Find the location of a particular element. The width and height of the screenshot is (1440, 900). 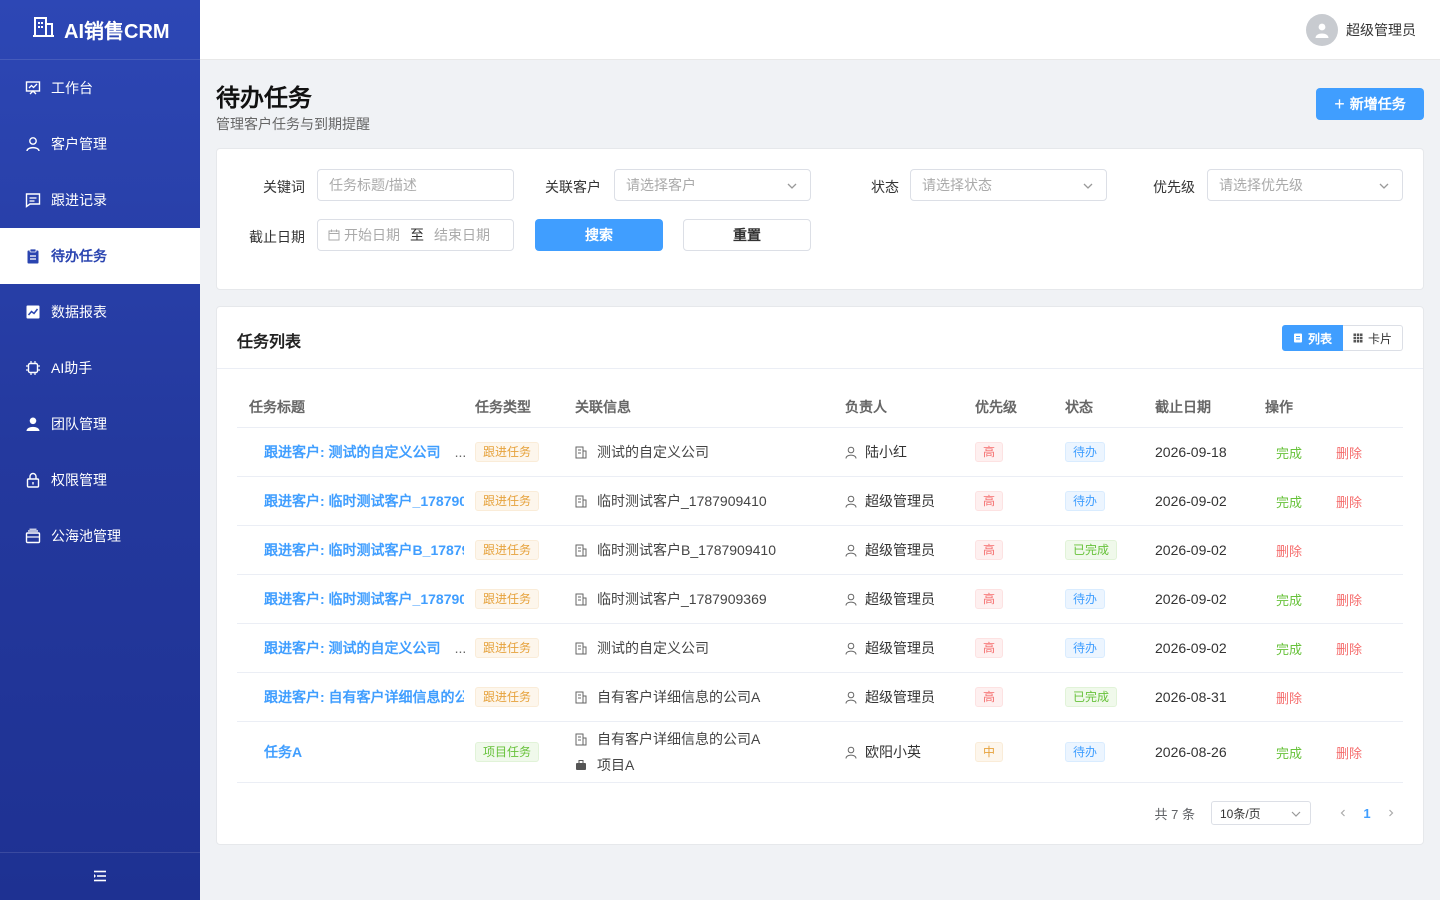

lock-icon is located at coordinates (33, 480).